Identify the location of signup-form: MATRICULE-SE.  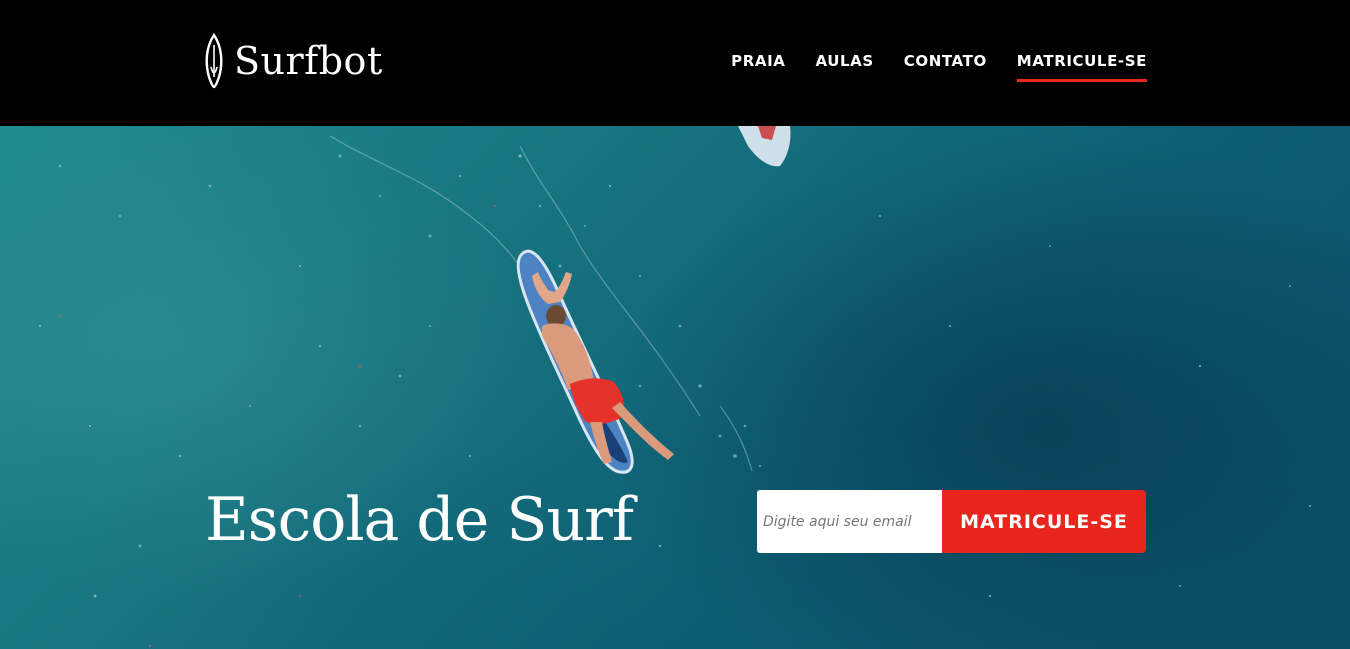
(951, 521).